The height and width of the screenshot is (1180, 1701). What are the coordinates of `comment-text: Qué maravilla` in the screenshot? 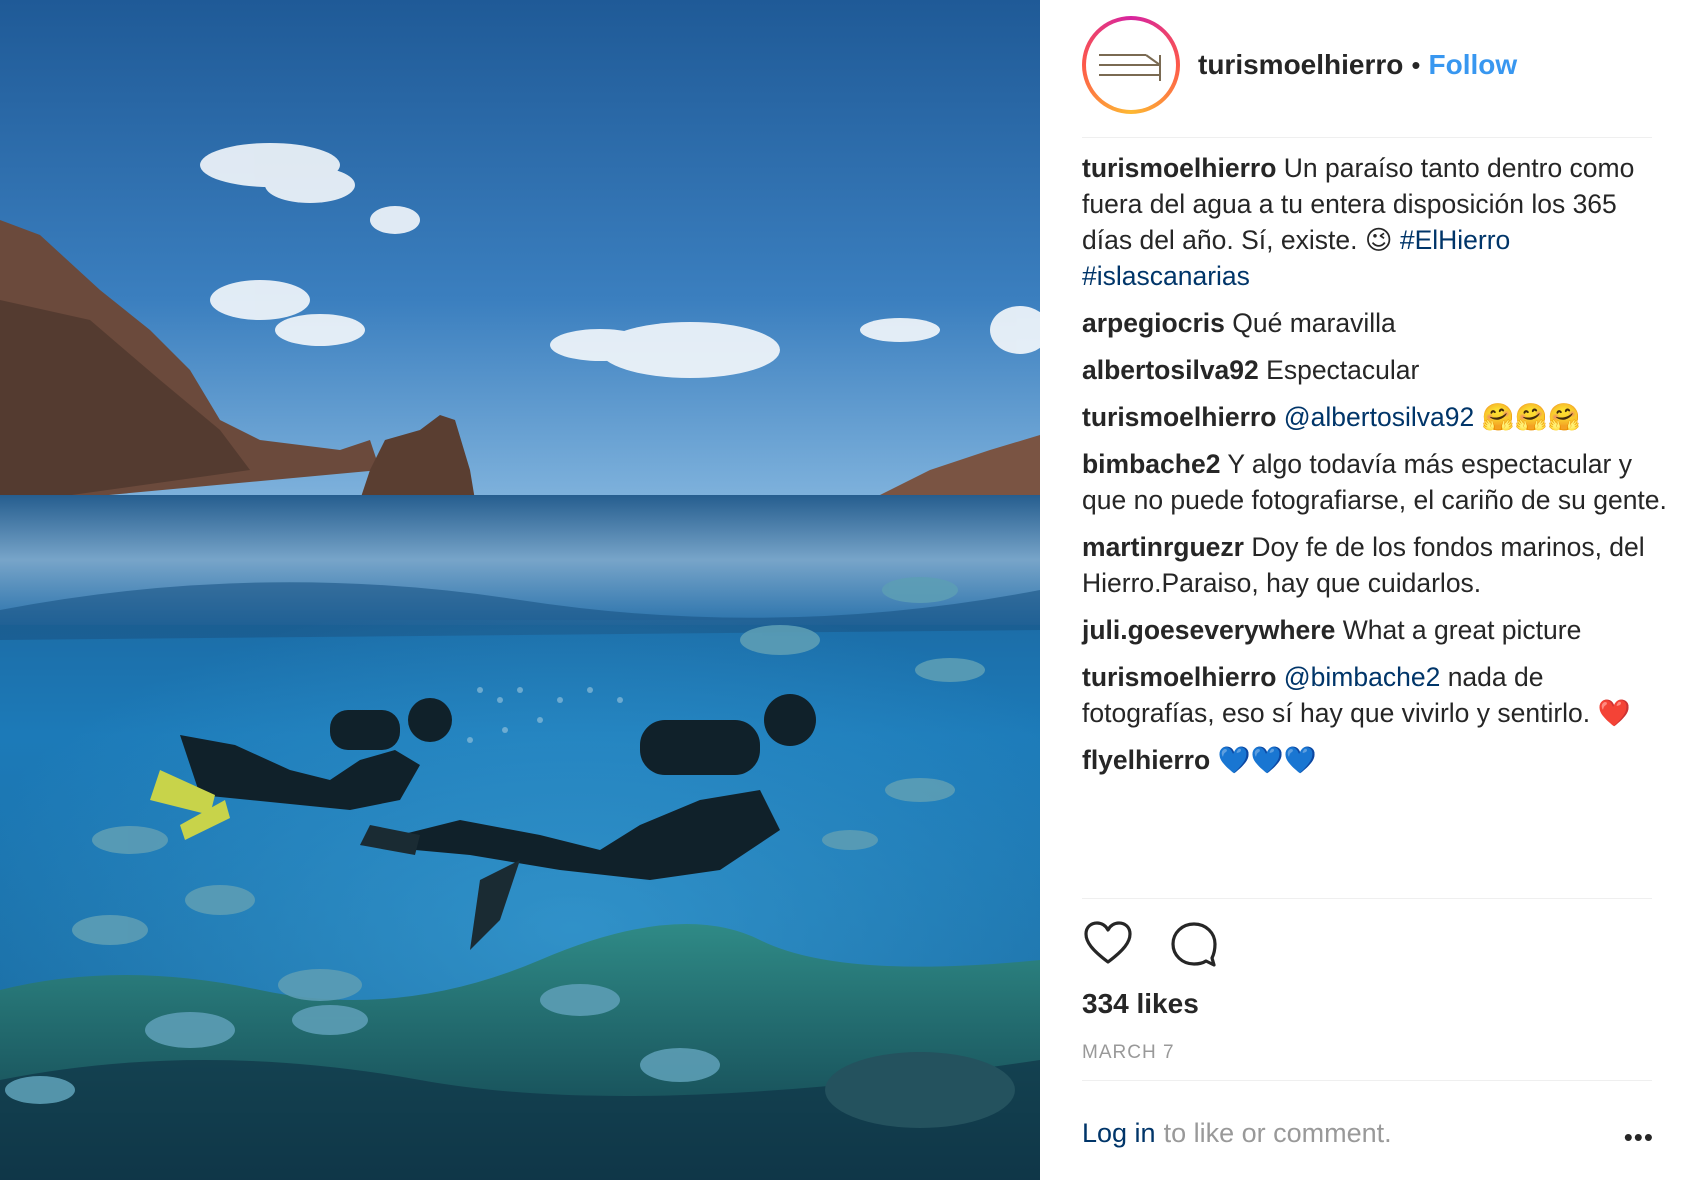 It's located at (1314, 323).